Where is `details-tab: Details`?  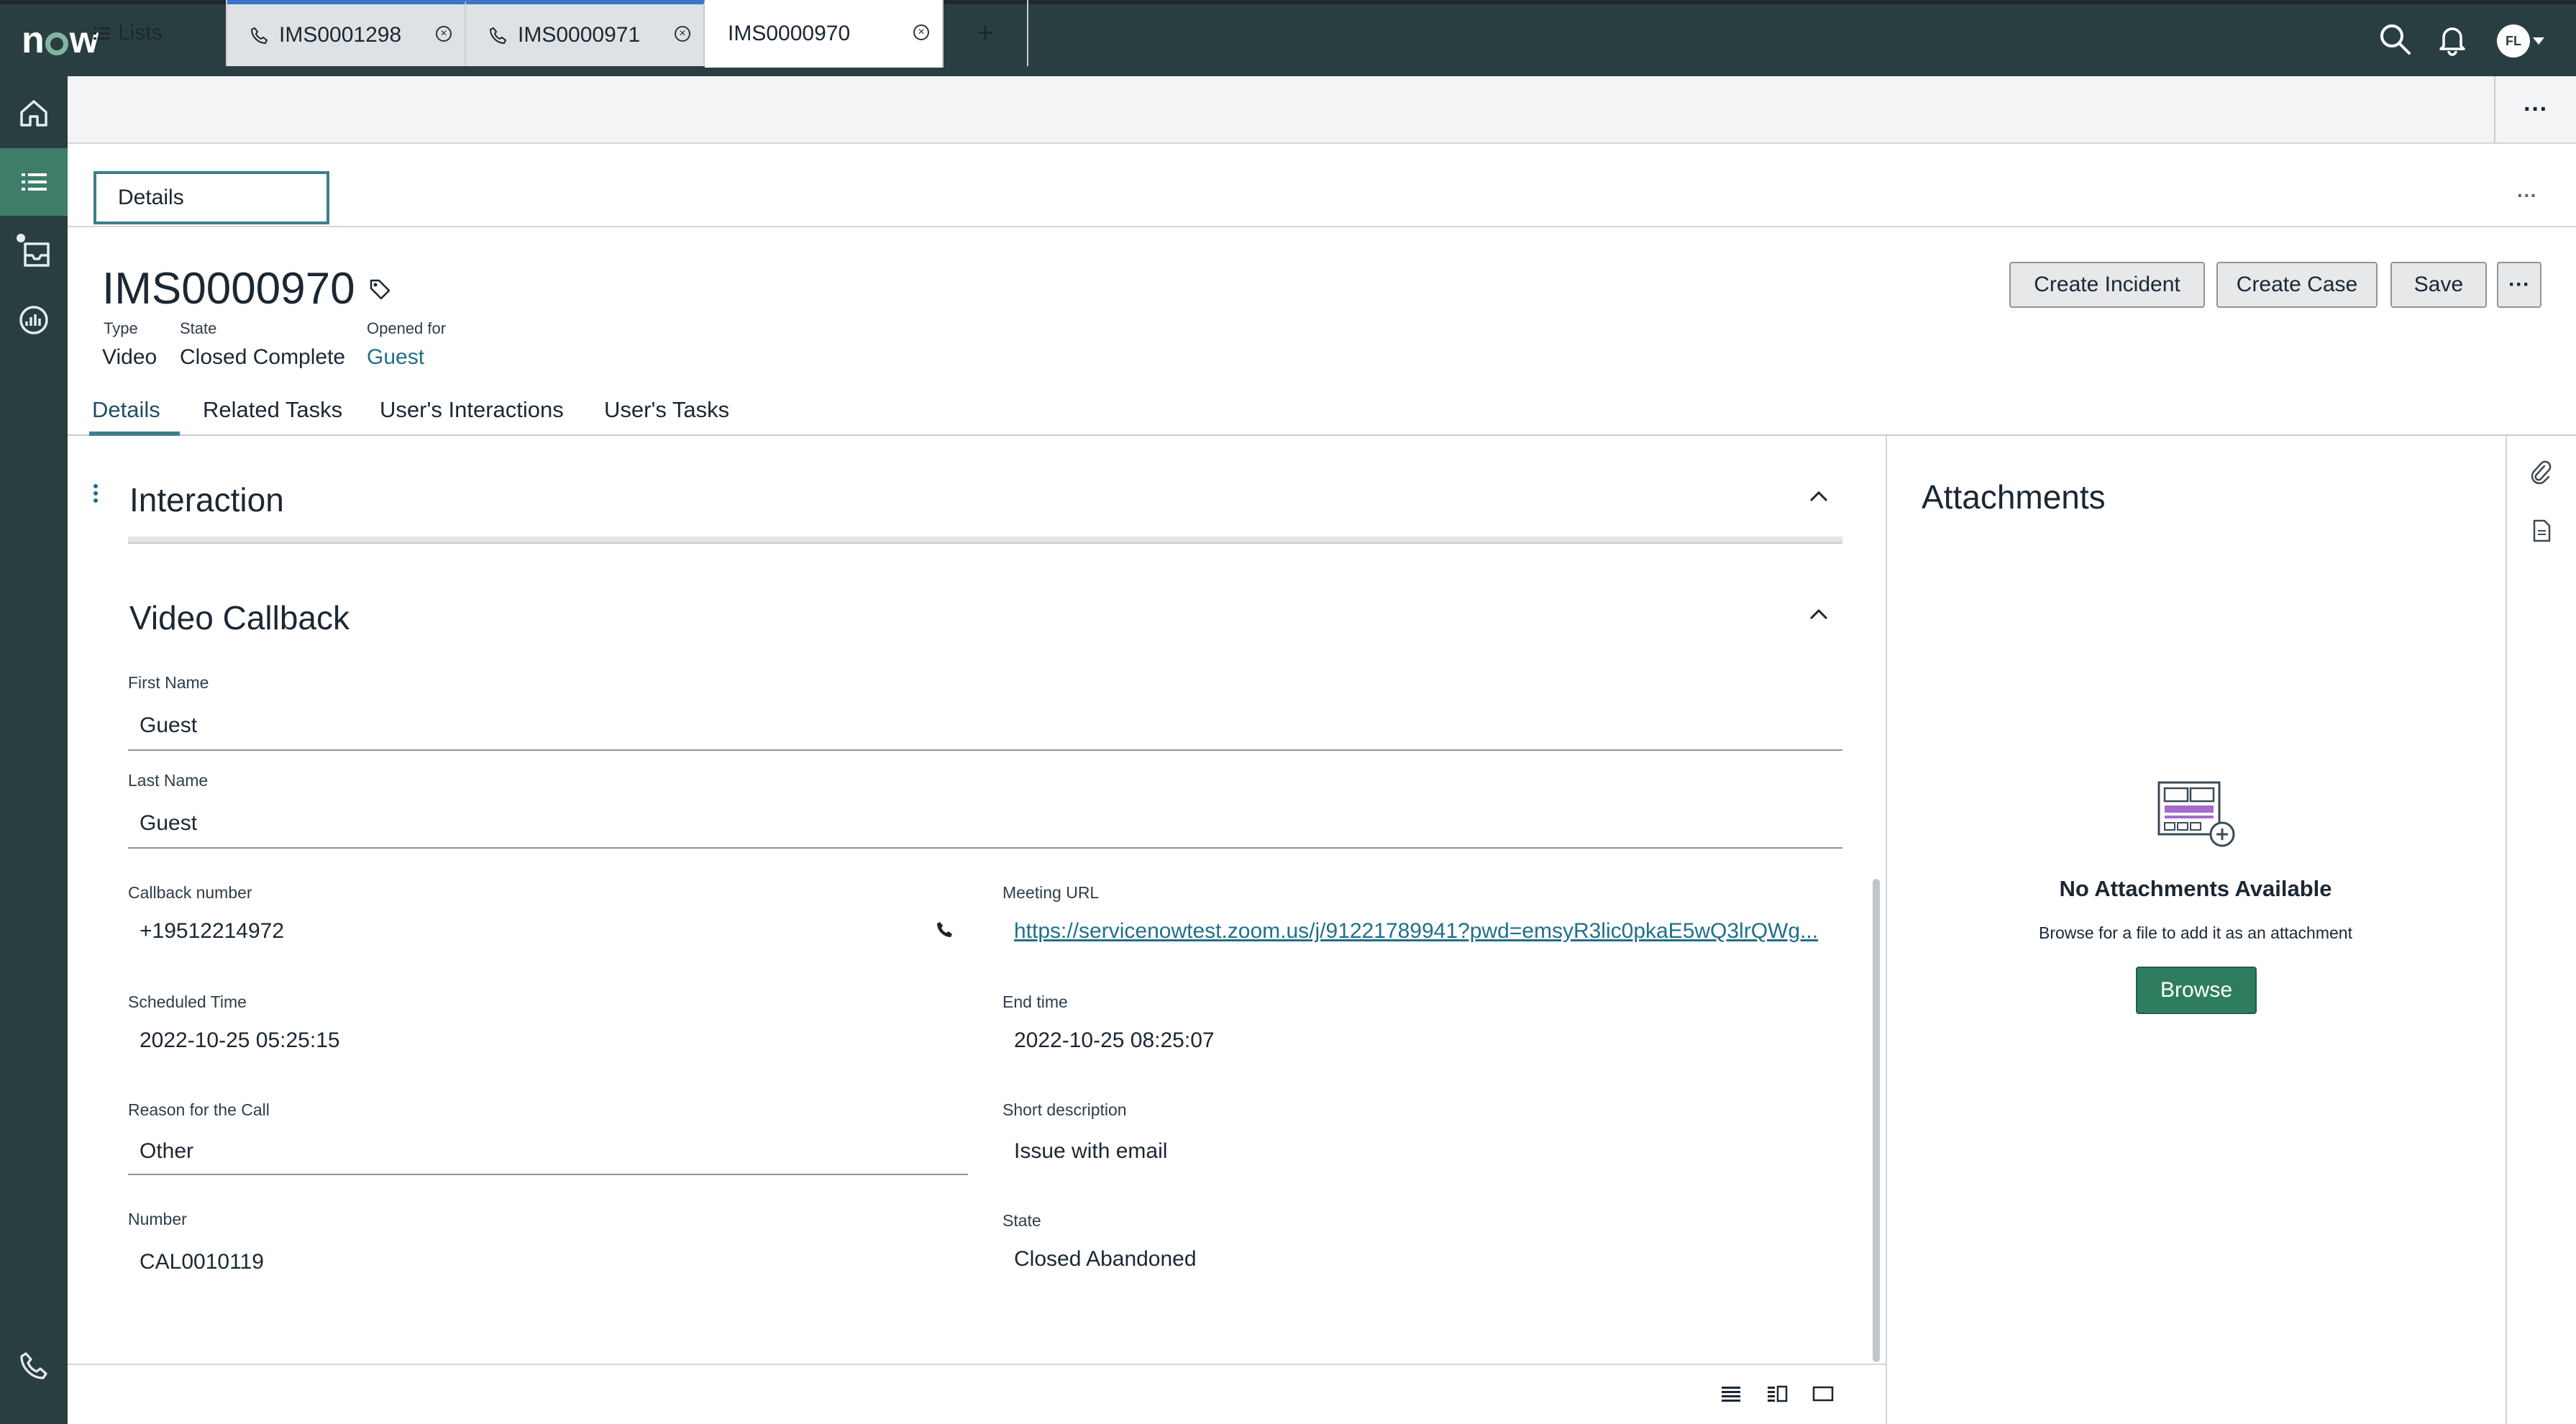
details-tab: Details is located at coordinates (211, 197).